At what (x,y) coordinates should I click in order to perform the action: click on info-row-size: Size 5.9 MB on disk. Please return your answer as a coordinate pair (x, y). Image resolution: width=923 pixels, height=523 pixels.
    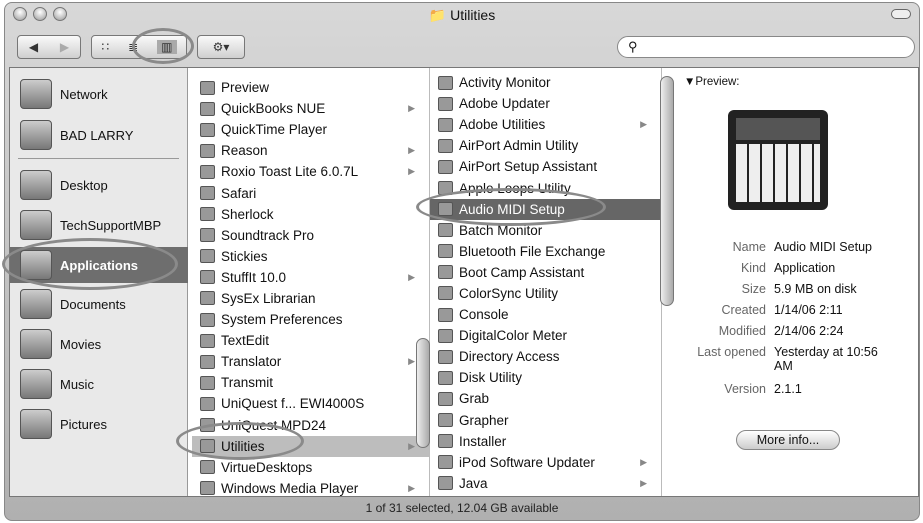
    Looking at the image, I should click on (787, 289).